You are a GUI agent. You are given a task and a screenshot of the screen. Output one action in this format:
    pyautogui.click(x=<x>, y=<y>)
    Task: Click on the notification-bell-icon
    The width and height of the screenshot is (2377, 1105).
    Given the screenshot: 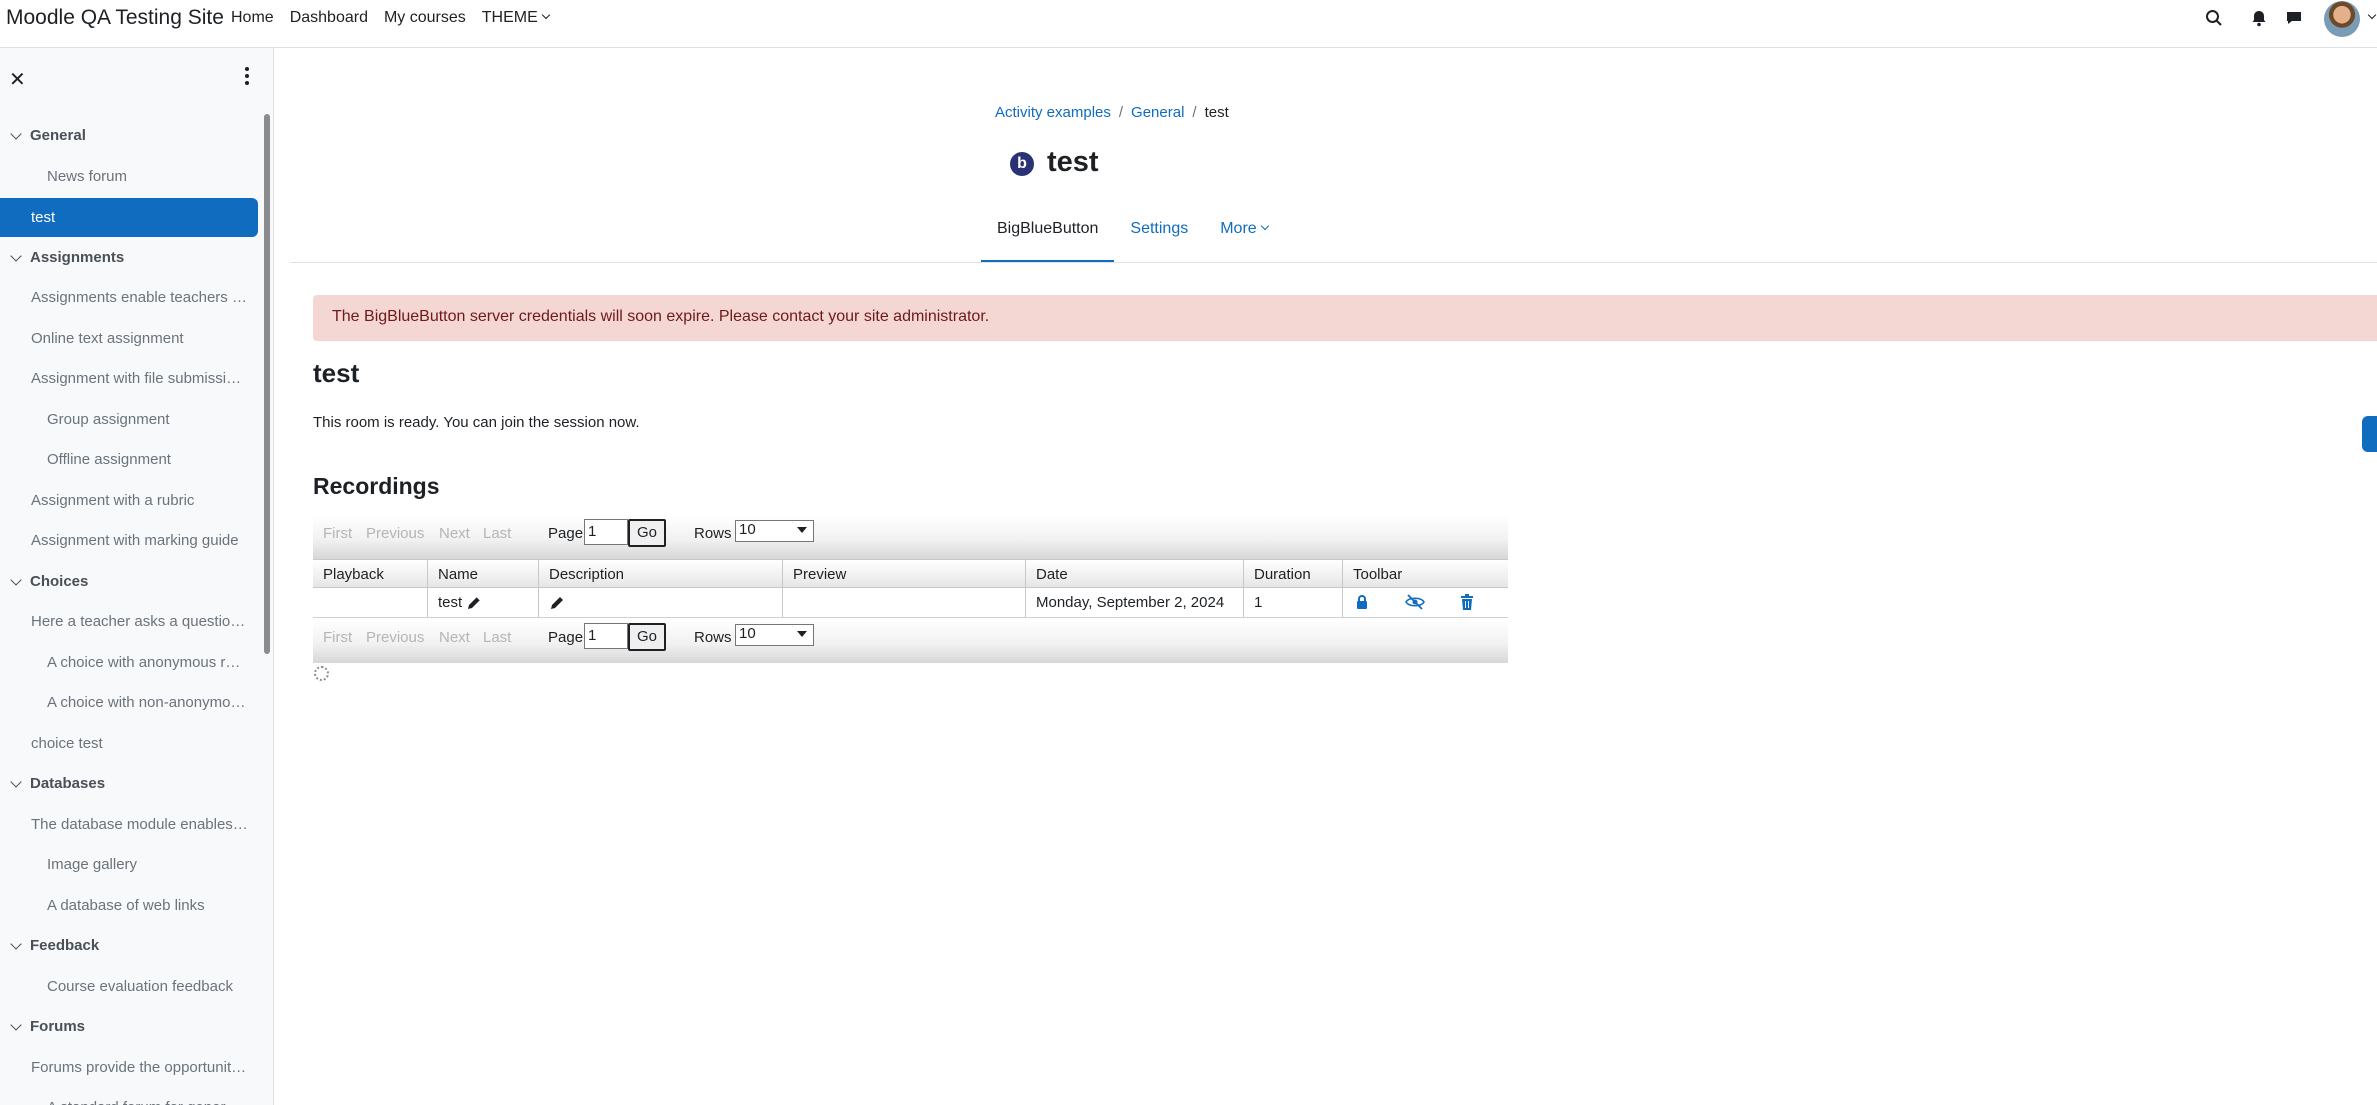 What is the action you would take?
    pyautogui.click(x=2259, y=18)
    